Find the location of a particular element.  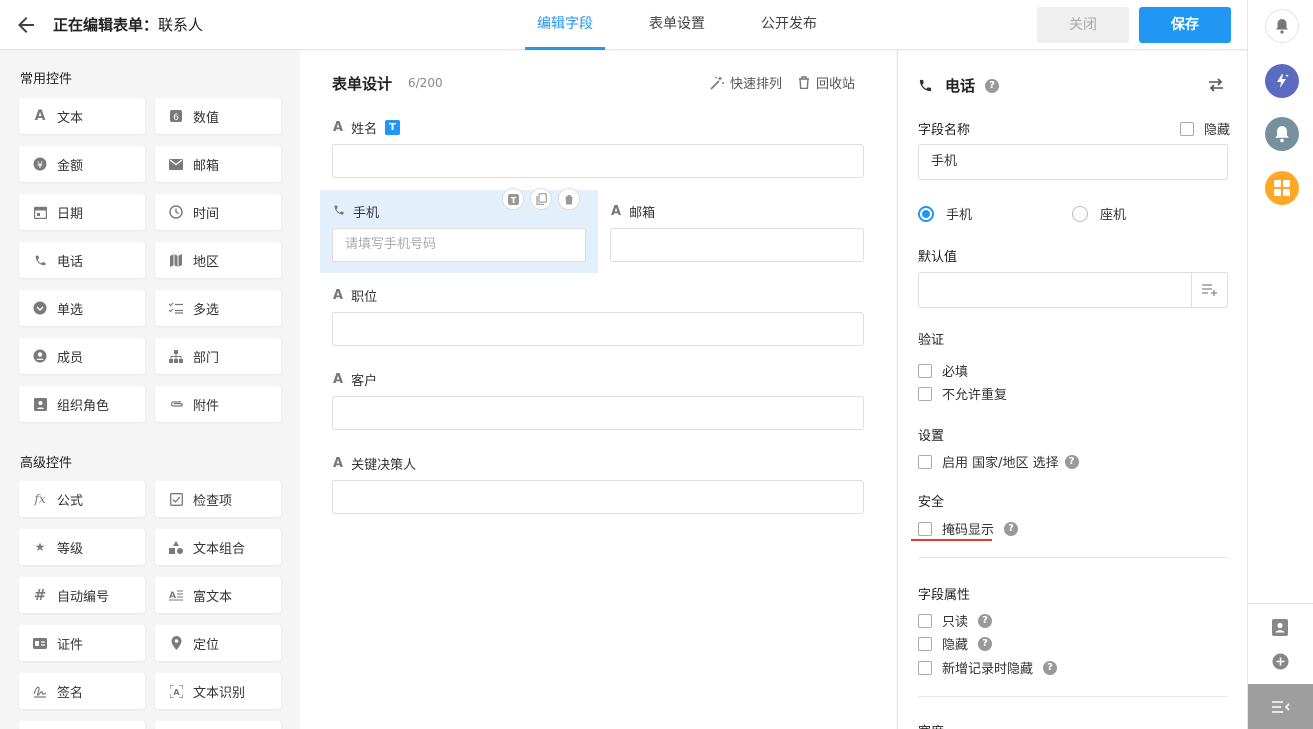

control-text: A 文本 is located at coordinates (82, 116).